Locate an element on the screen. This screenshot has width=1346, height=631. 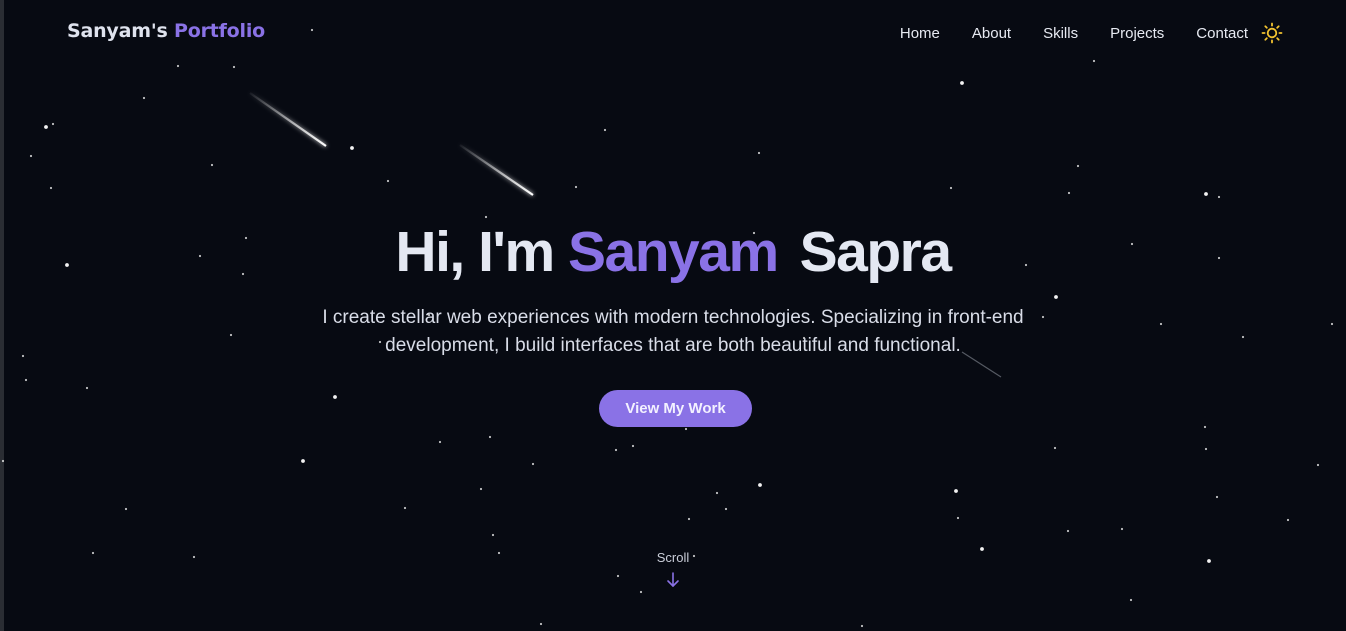
hero-last-name: Sapra is located at coordinates (875, 252).